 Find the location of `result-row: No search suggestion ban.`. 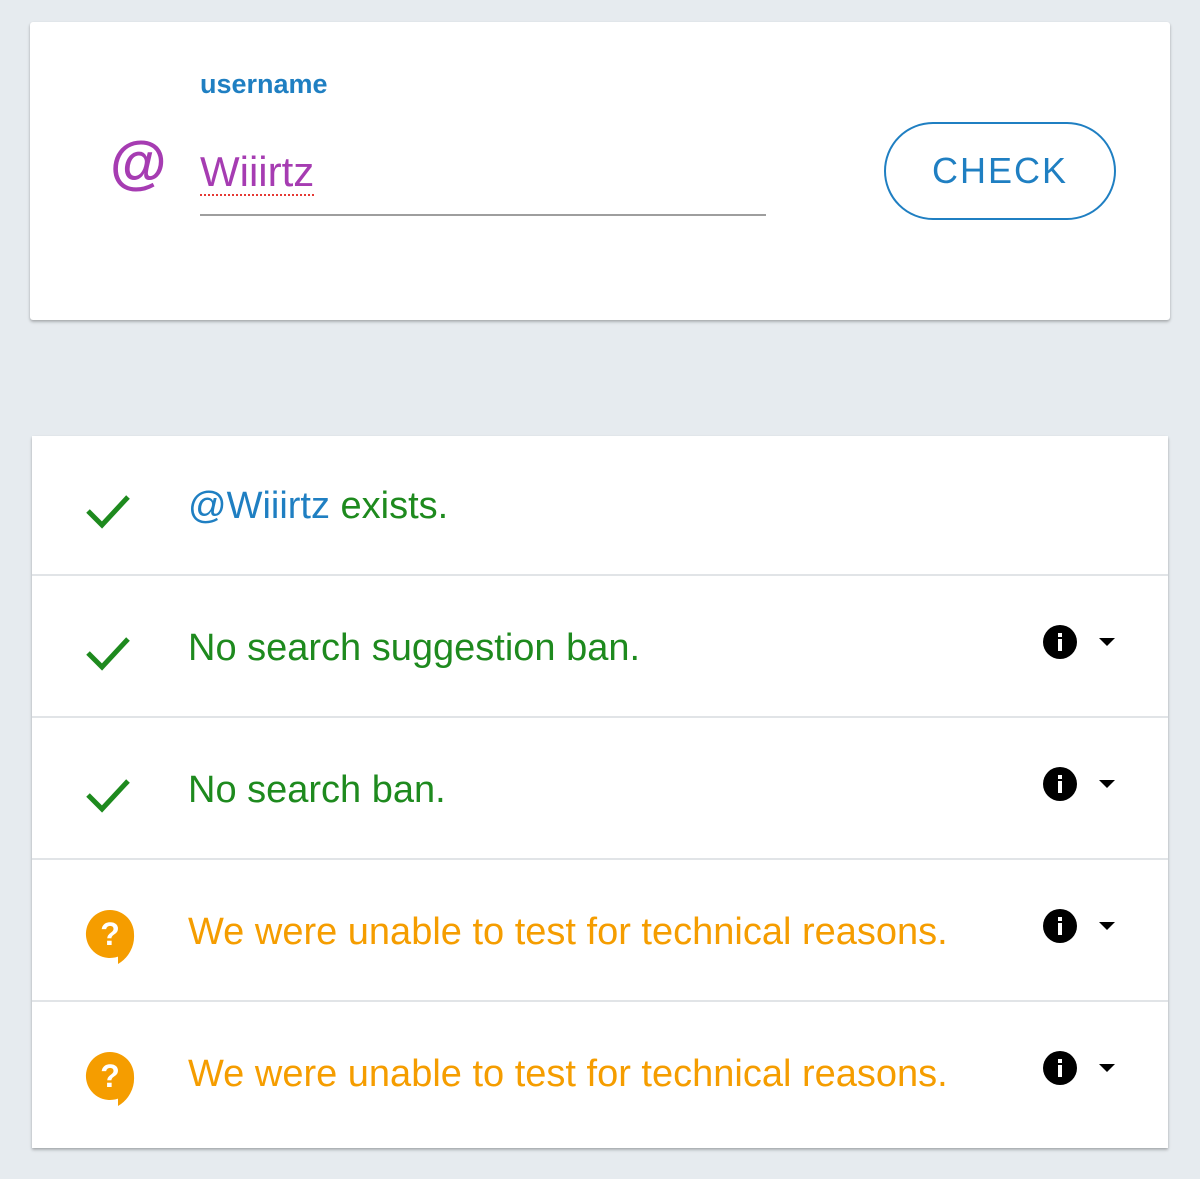

result-row: No search suggestion ban. is located at coordinates (600, 648).